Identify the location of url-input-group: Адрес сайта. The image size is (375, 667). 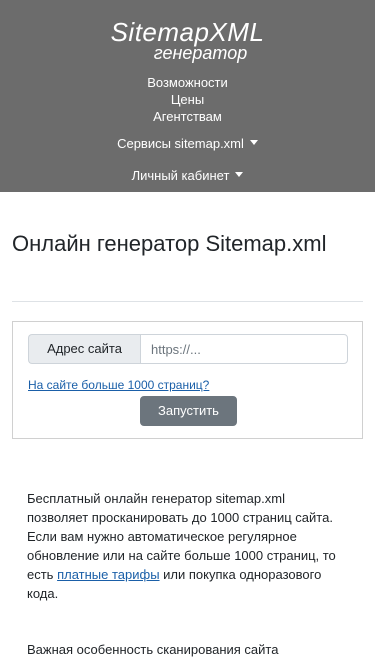
(188, 349).